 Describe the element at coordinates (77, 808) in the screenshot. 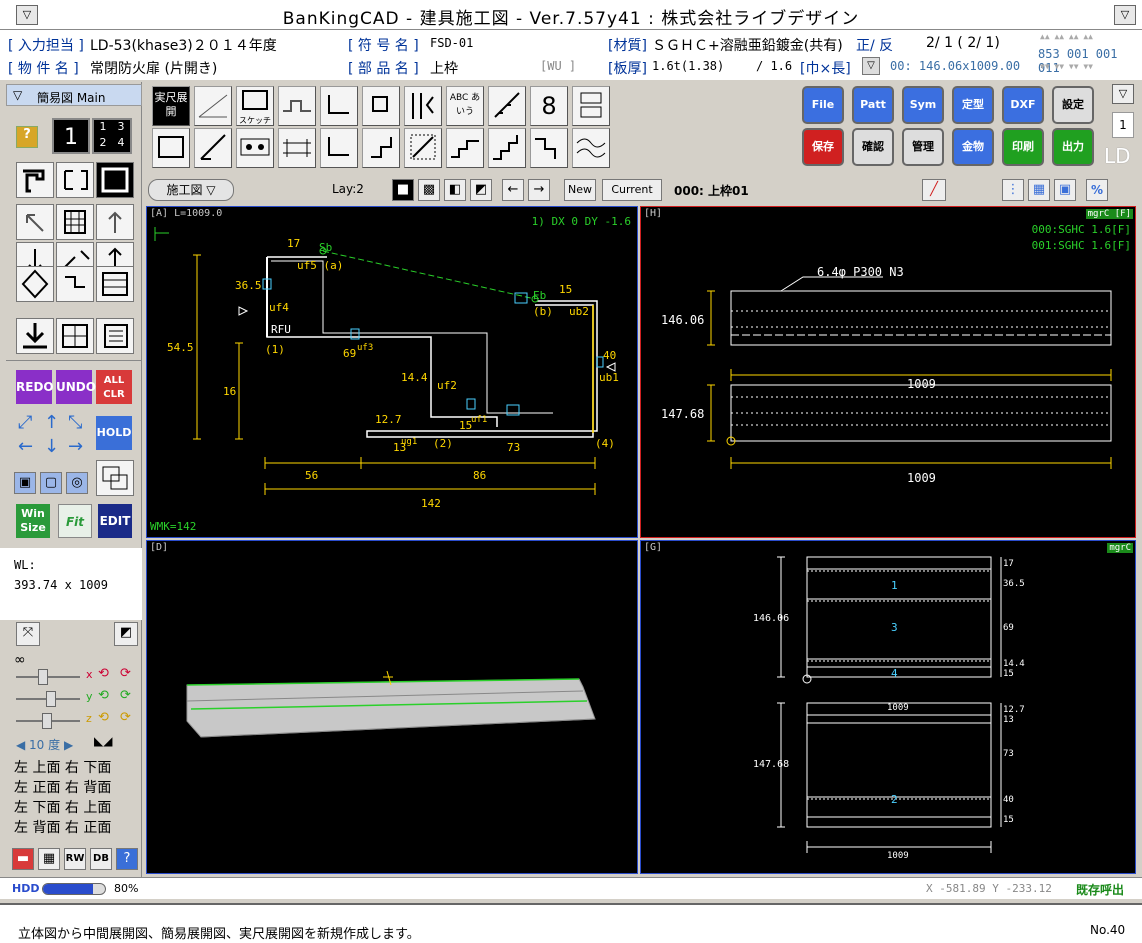

I see `view-row: 左 下面 右 上面` at that location.